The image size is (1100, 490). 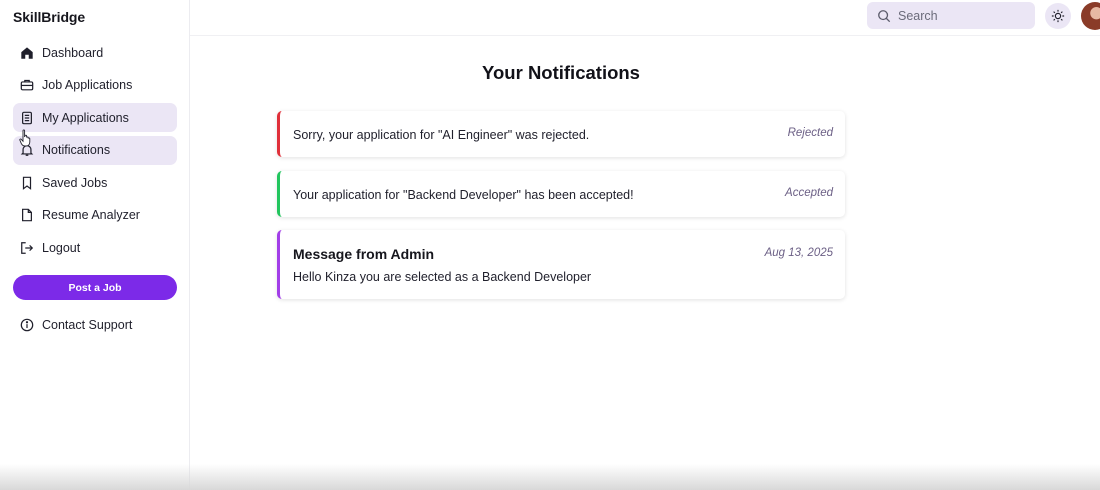 I want to click on sidebar-item-notifications: Notifications, so click(x=95, y=150).